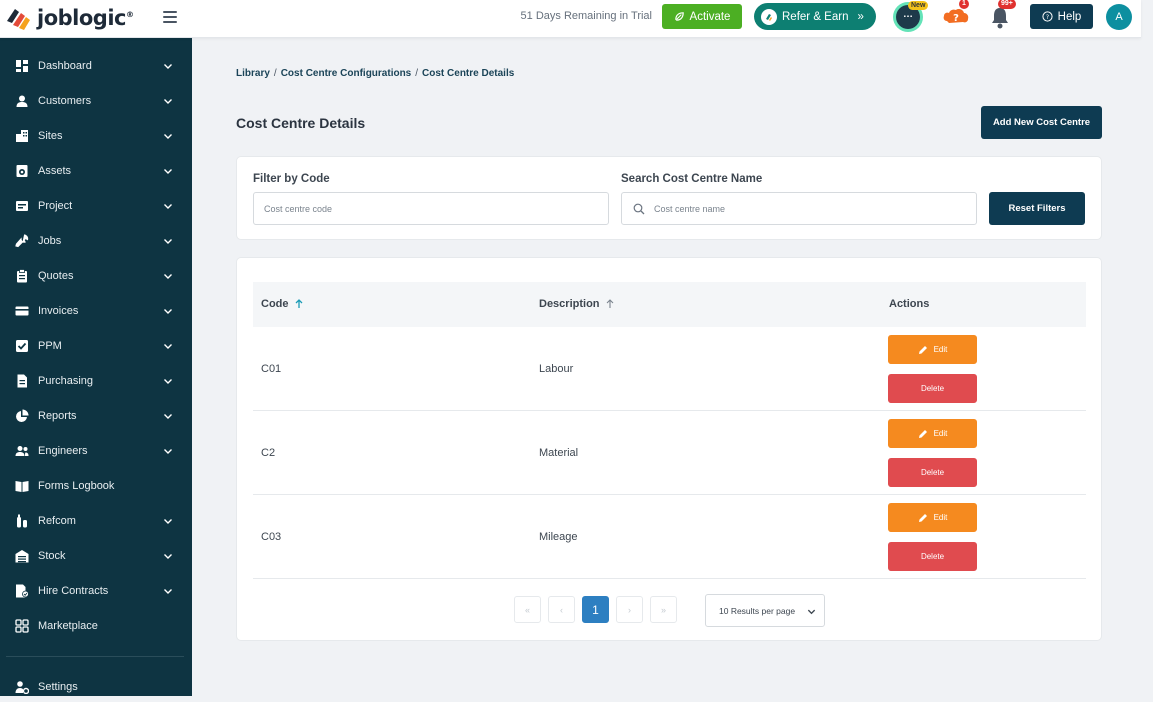  Describe the element at coordinates (96, 101) in the screenshot. I see `sidebar-item-customers: Customers` at that location.